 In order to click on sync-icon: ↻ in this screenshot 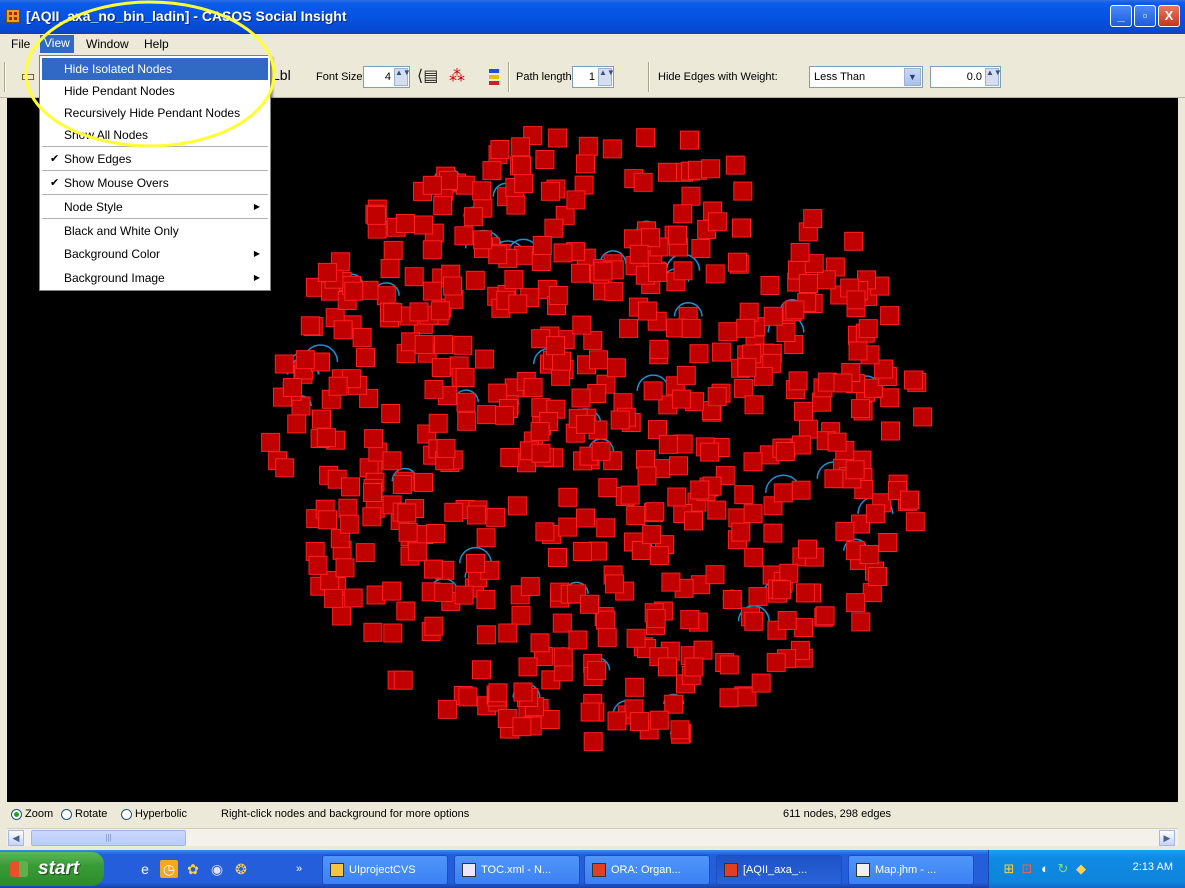, I will do `click(1063, 869)`.